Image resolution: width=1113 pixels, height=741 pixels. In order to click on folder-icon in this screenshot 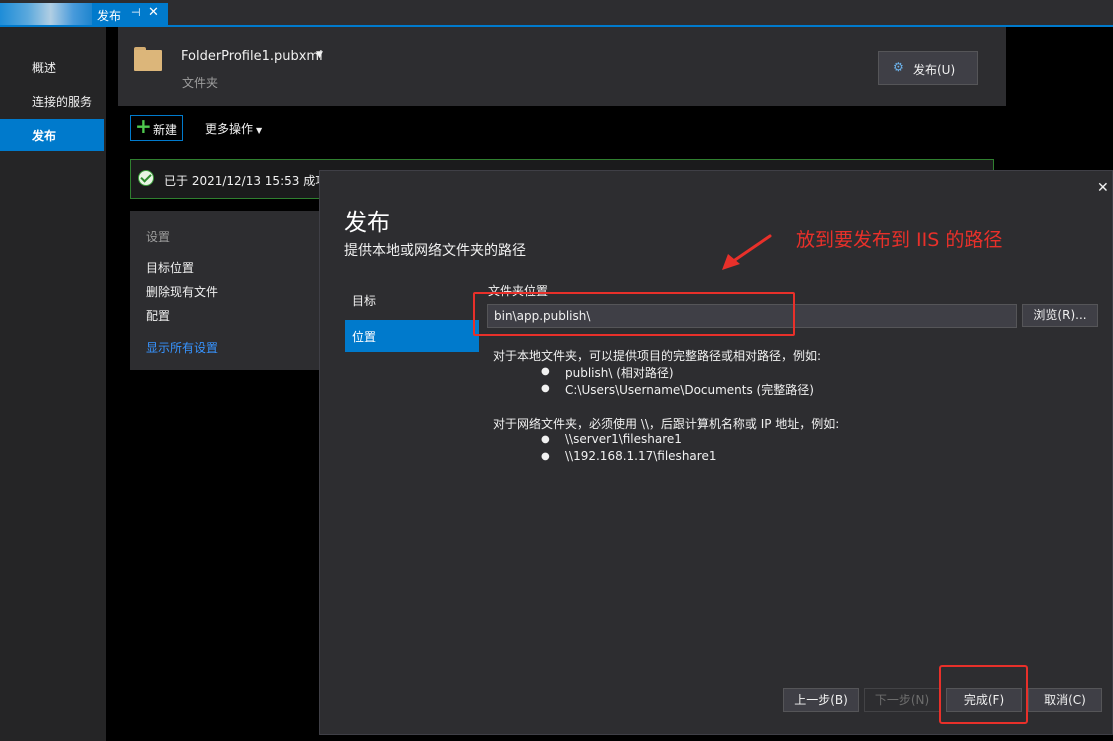, I will do `click(148, 59)`.